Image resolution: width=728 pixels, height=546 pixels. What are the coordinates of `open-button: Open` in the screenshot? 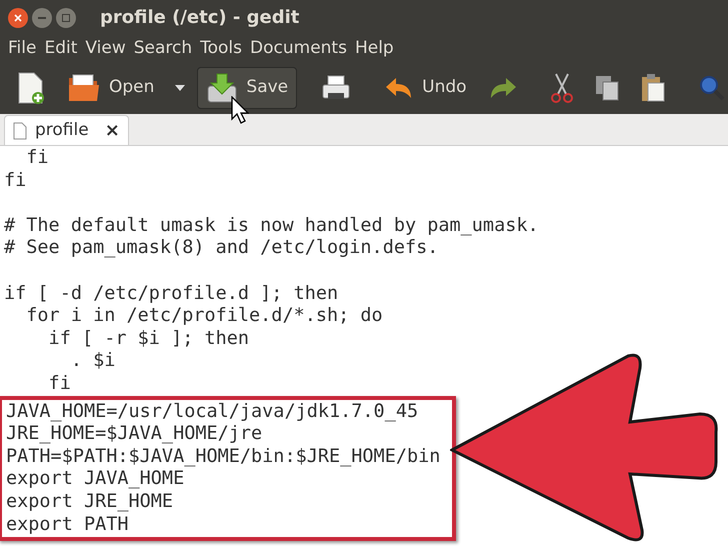 It's located at (111, 88).